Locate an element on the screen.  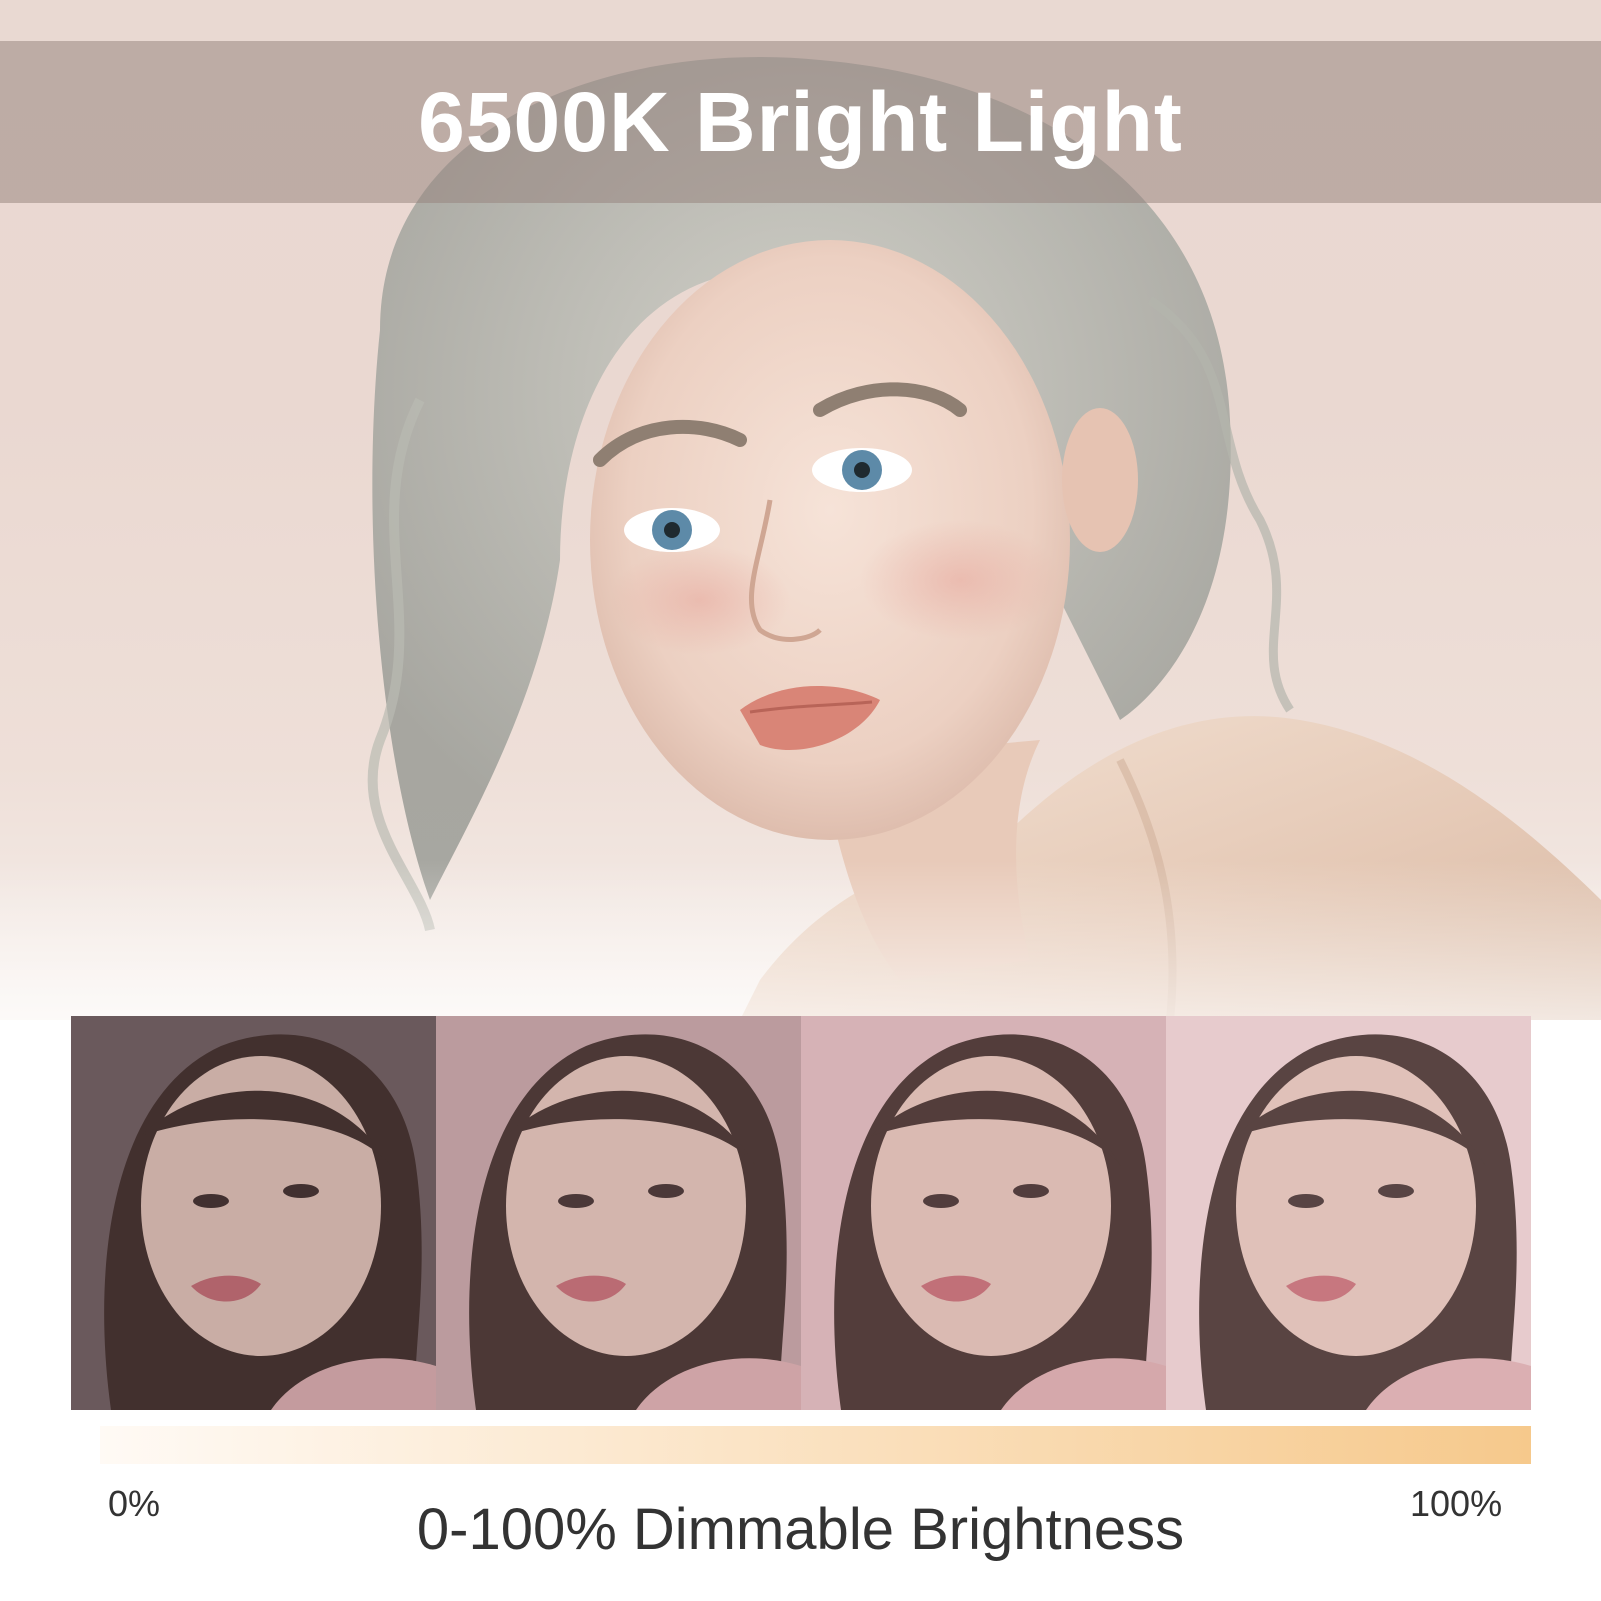
hero-bottom-fade is located at coordinates (800, 940).